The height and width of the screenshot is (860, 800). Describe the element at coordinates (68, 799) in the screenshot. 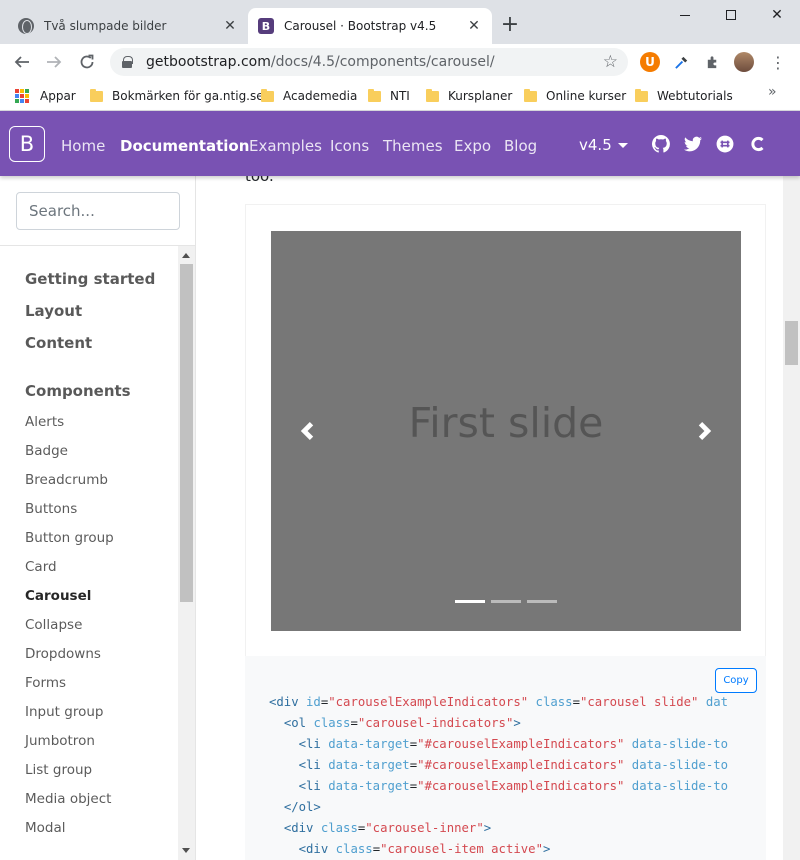

I see `sidebar-item-media-object: Media object` at that location.